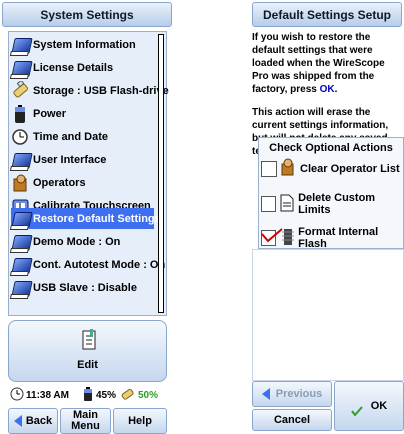  I want to click on status-time: 11:38 AM, so click(47, 395).